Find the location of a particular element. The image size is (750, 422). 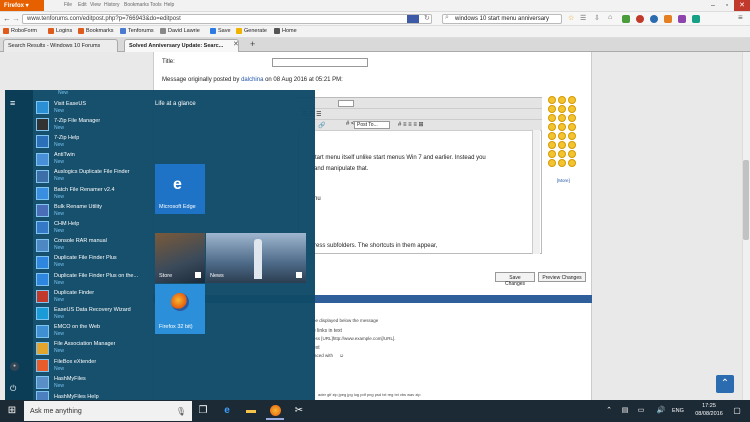

title-input is located at coordinates (320, 62).